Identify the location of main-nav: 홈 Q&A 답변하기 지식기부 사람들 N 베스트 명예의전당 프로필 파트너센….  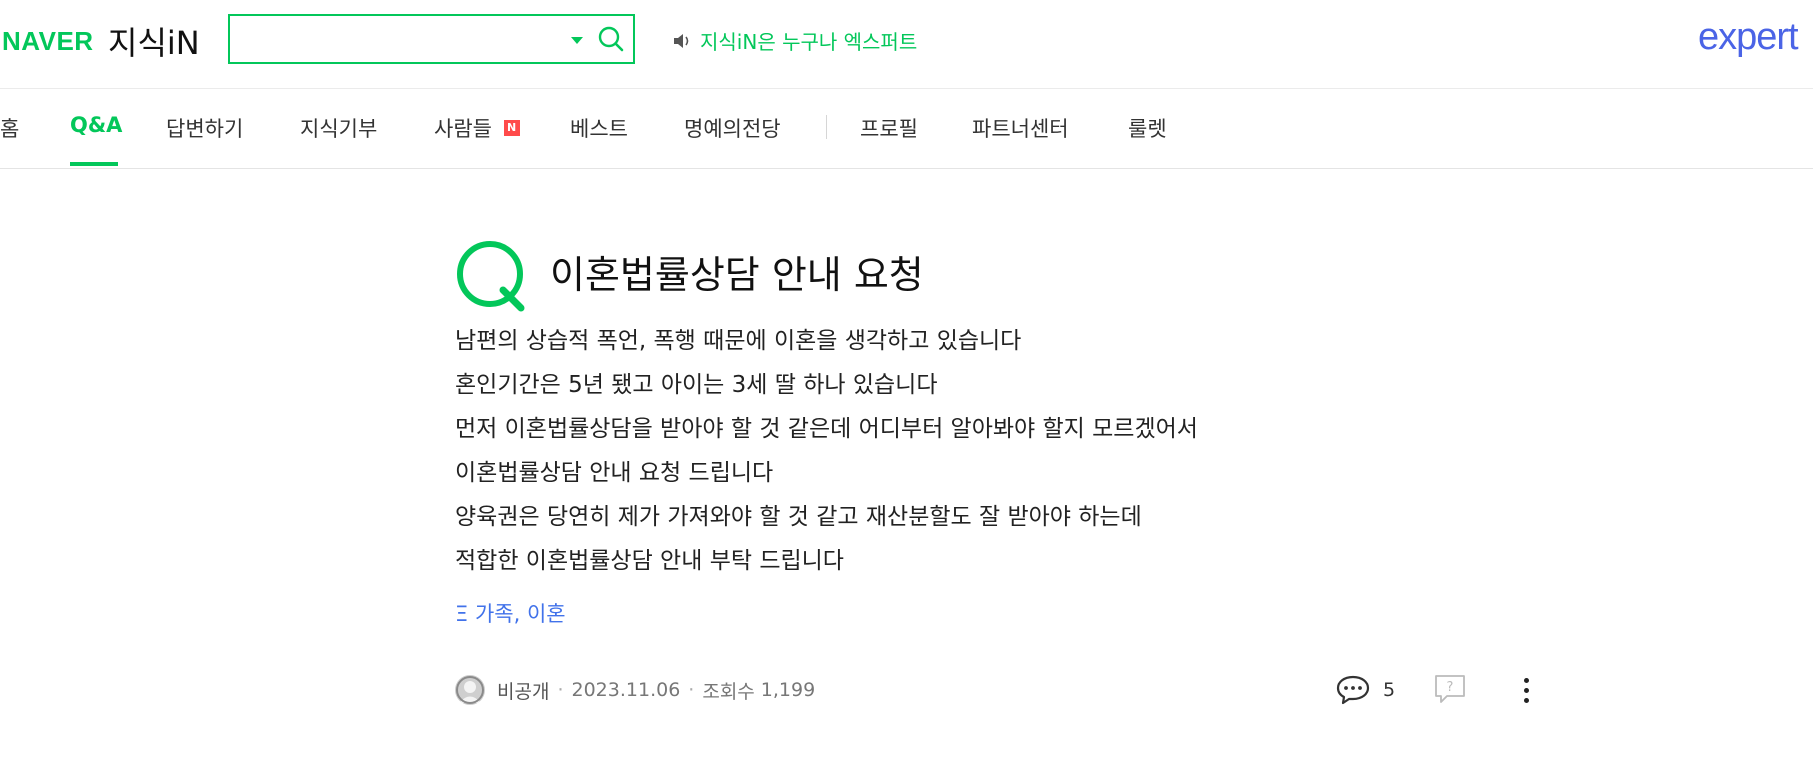
(906, 129).